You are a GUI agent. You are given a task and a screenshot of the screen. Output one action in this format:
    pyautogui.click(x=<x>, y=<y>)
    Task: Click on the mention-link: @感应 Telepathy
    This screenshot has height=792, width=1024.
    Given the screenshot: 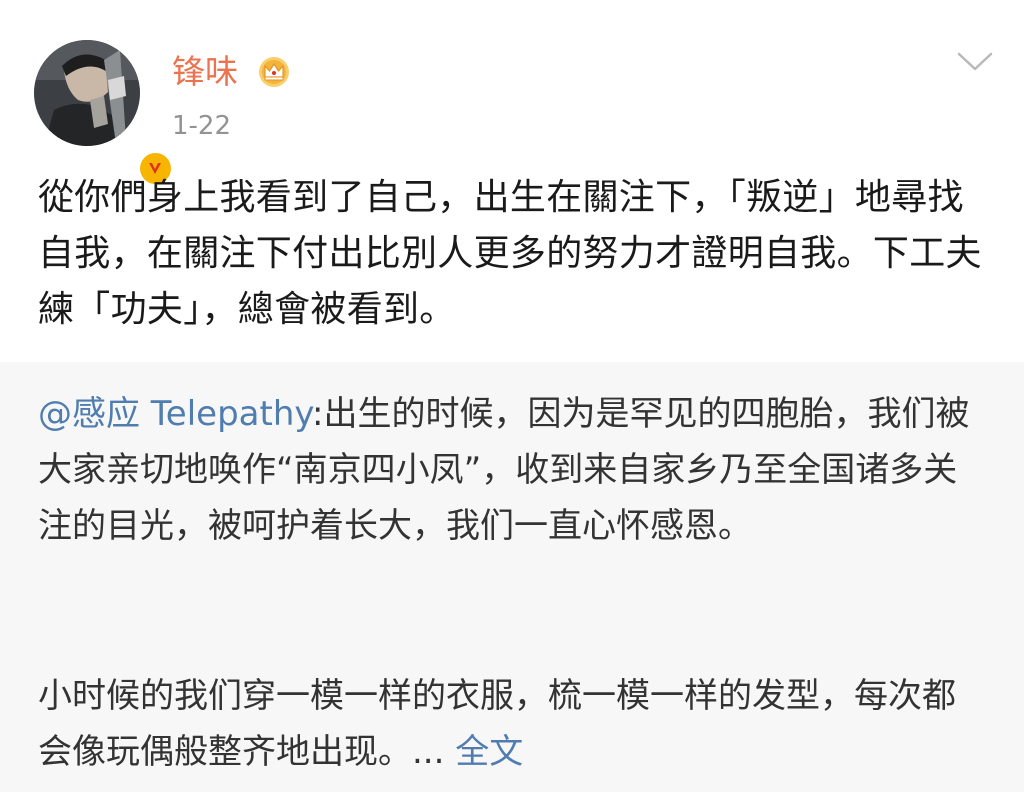 What is the action you would take?
    pyautogui.click(x=175, y=414)
    